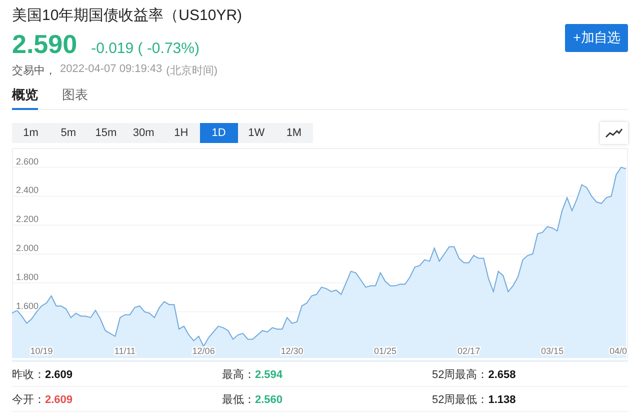  Describe the element at coordinates (125, 351) in the screenshot. I see `x-axis-label: 11/11` at that location.